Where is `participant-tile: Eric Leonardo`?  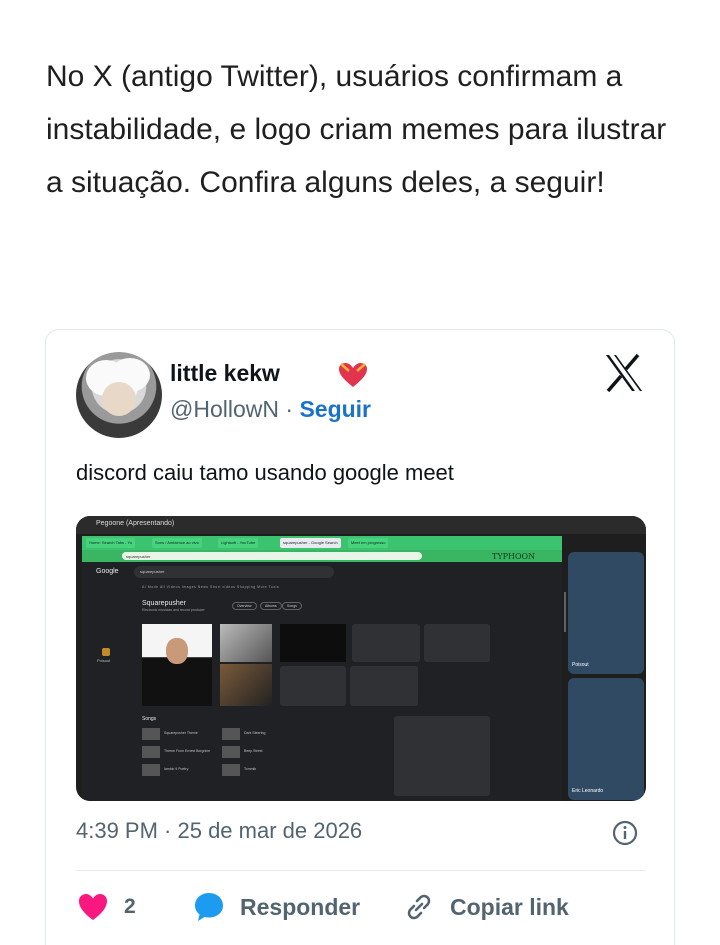 participant-tile: Eric Leonardo is located at coordinates (606, 739).